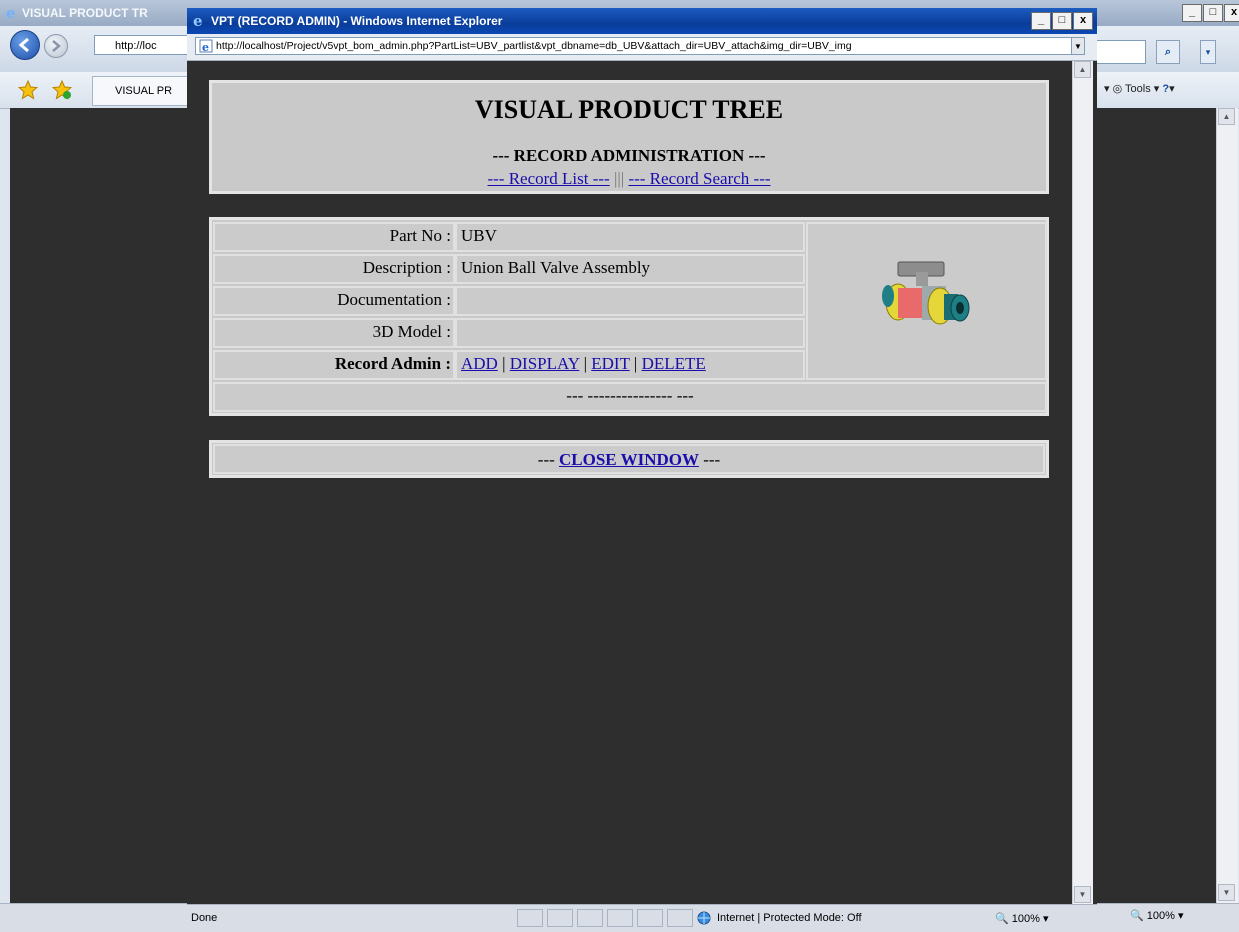 This screenshot has width=1239, height=932. What do you see at coordinates (629, 109) in the screenshot?
I see `page-title: VISUAL PRODUCT TREE` at bounding box center [629, 109].